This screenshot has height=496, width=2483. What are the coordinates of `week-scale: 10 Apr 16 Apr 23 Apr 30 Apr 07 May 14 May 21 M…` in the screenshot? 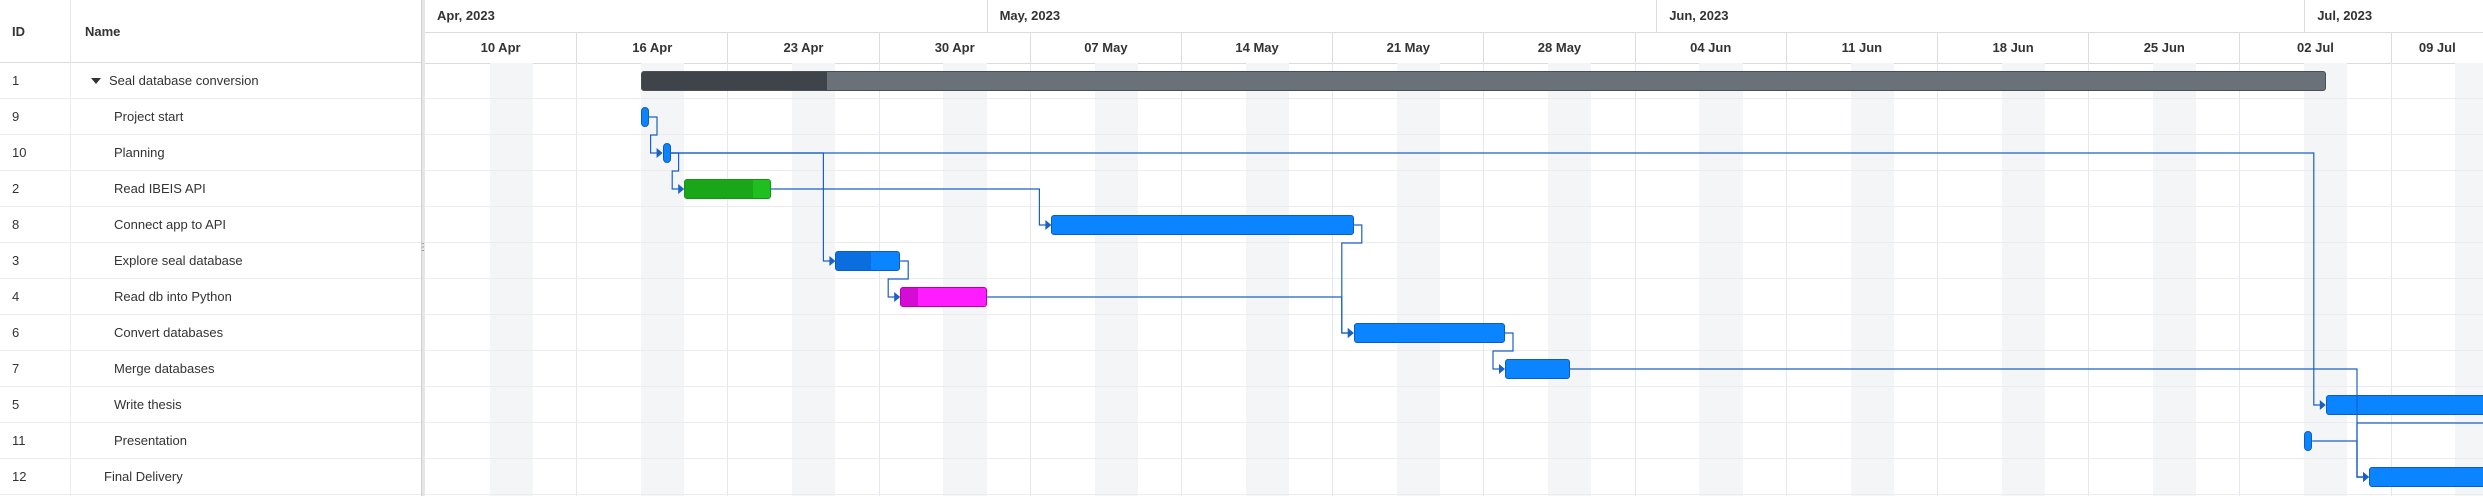 It's located at (1454, 48).